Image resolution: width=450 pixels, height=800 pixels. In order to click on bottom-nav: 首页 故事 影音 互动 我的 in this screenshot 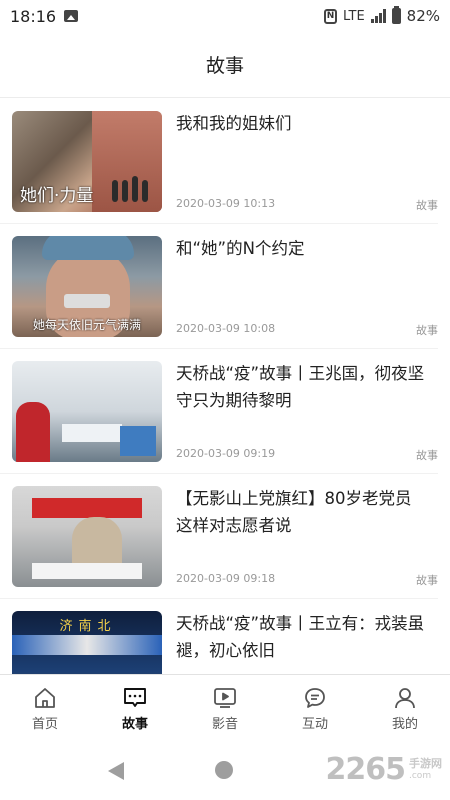, I will do `click(225, 707)`.